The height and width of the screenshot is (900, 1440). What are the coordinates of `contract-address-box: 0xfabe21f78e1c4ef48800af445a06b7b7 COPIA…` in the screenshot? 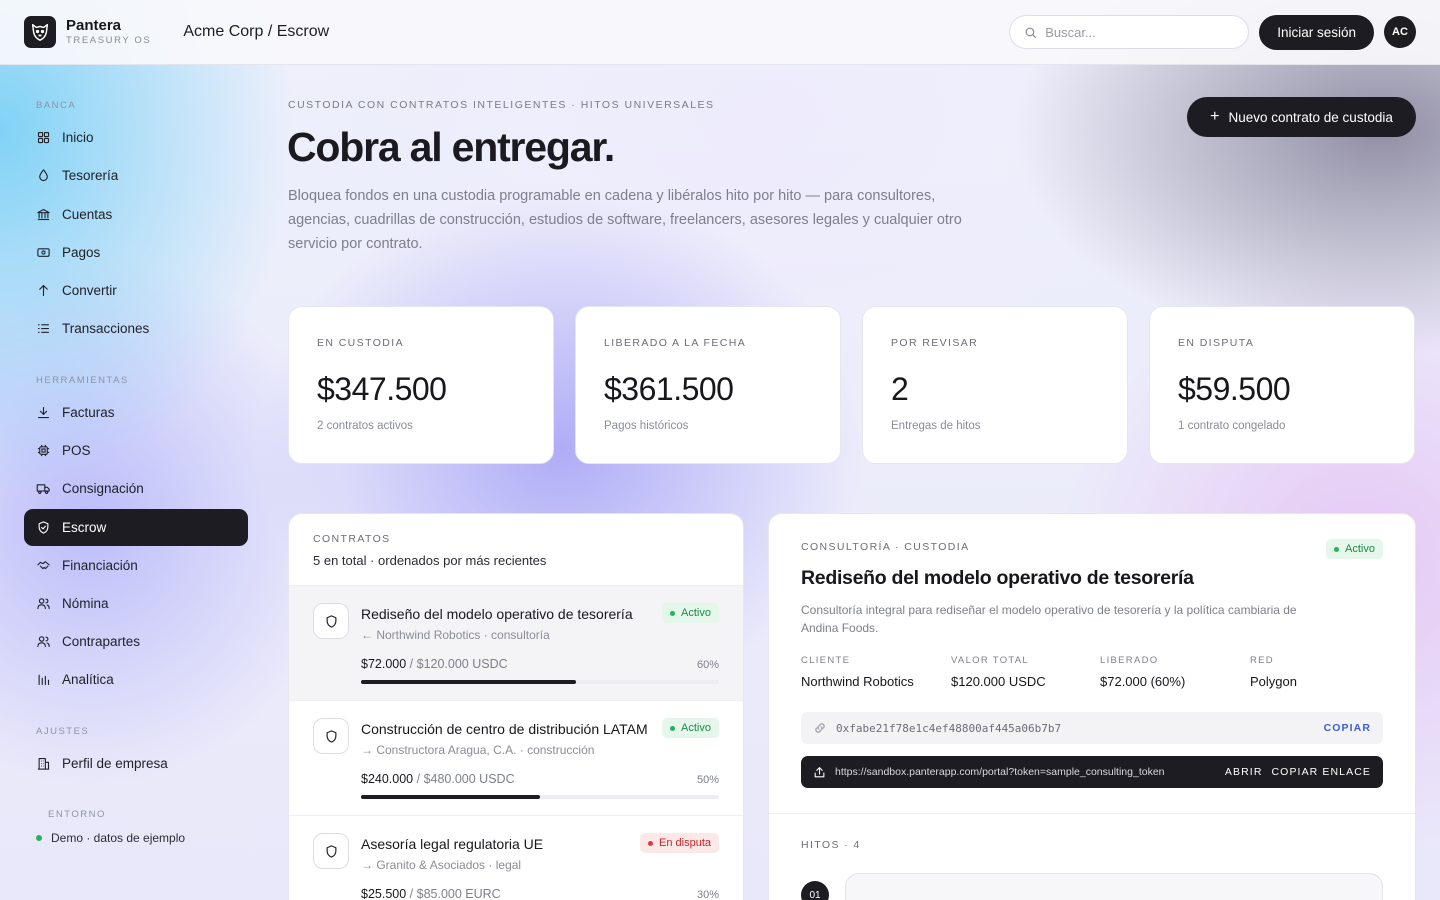 It's located at (1092, 728).